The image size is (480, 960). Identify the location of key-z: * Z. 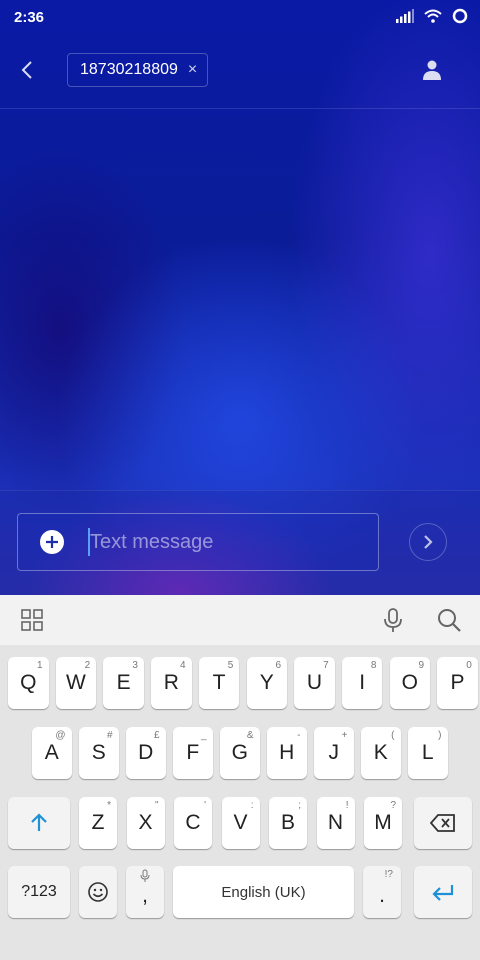
(98, 823).